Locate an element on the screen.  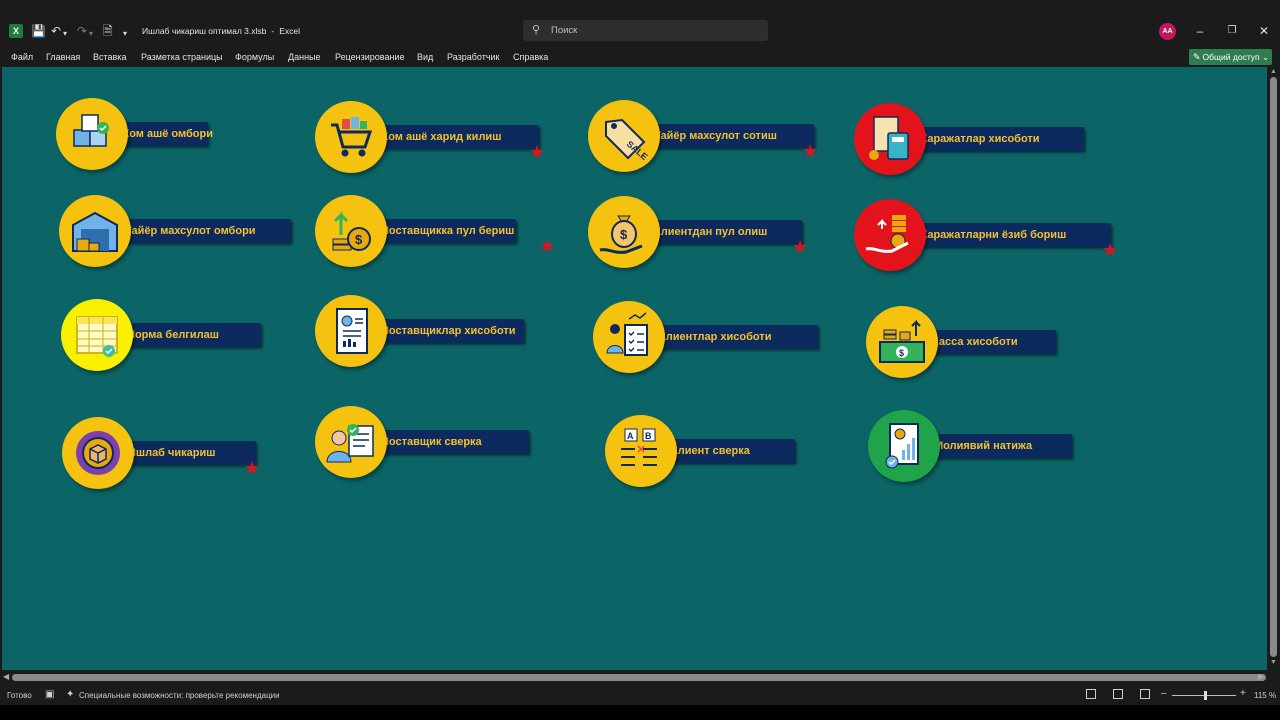
nav-tile-label: Поставщик сверка is located at coordinates (449, 442).